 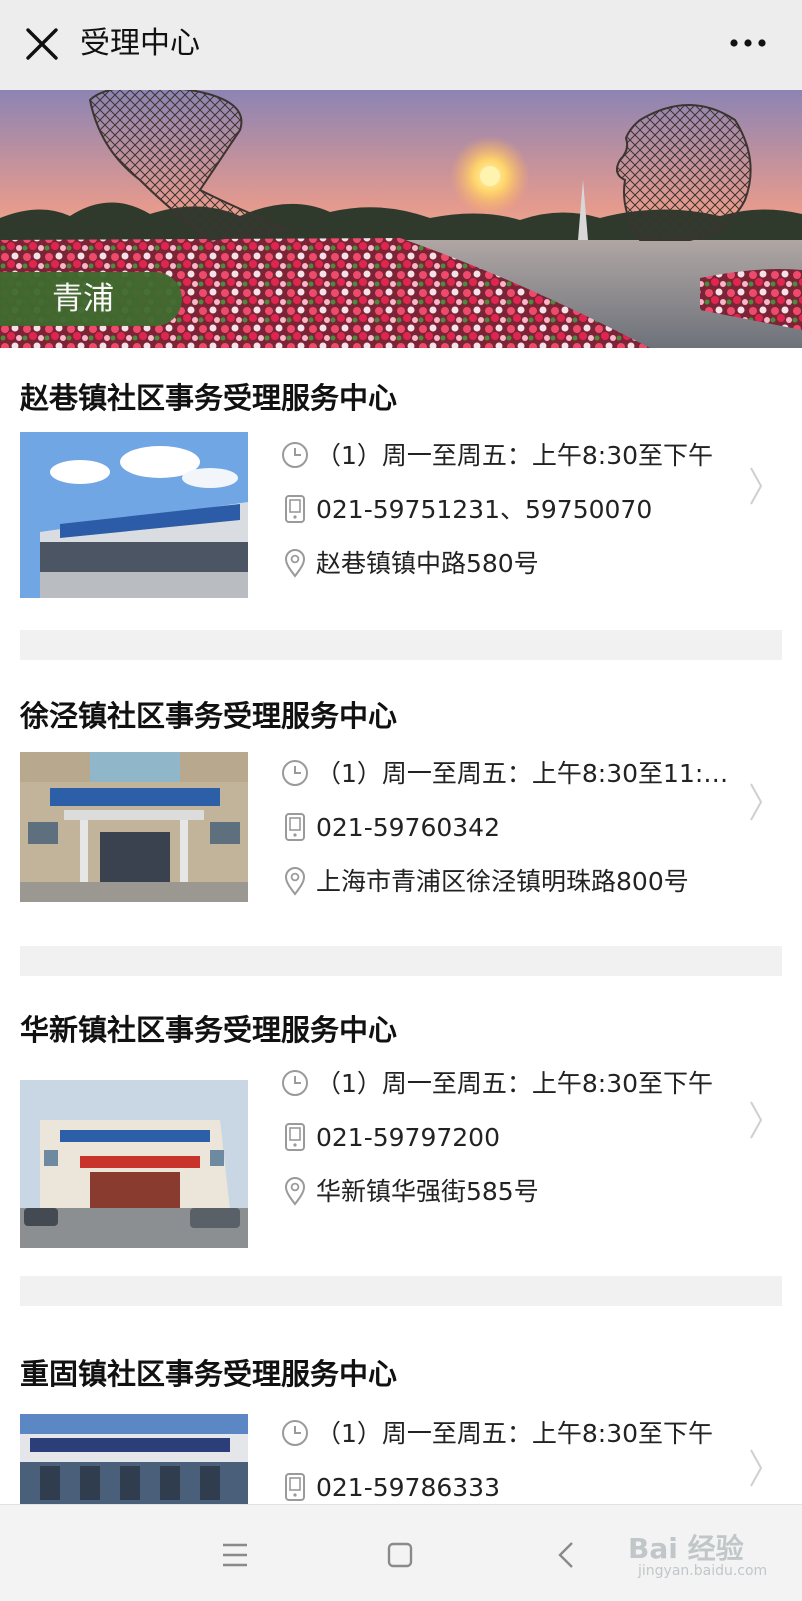 I want to click on phone-row: 021-59751231、59750070, so click(x=505, y=510).